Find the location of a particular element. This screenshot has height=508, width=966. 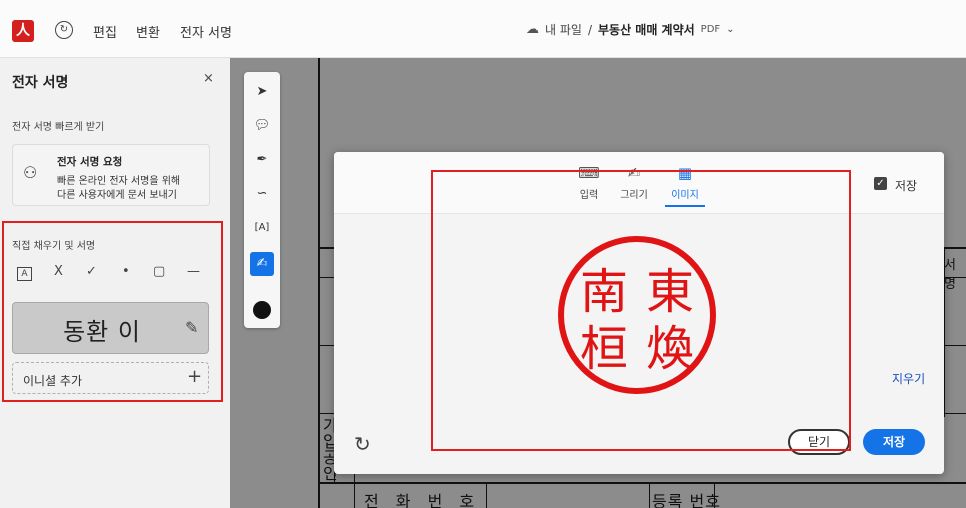

close-icon: × is located at coordinates (208, 78).